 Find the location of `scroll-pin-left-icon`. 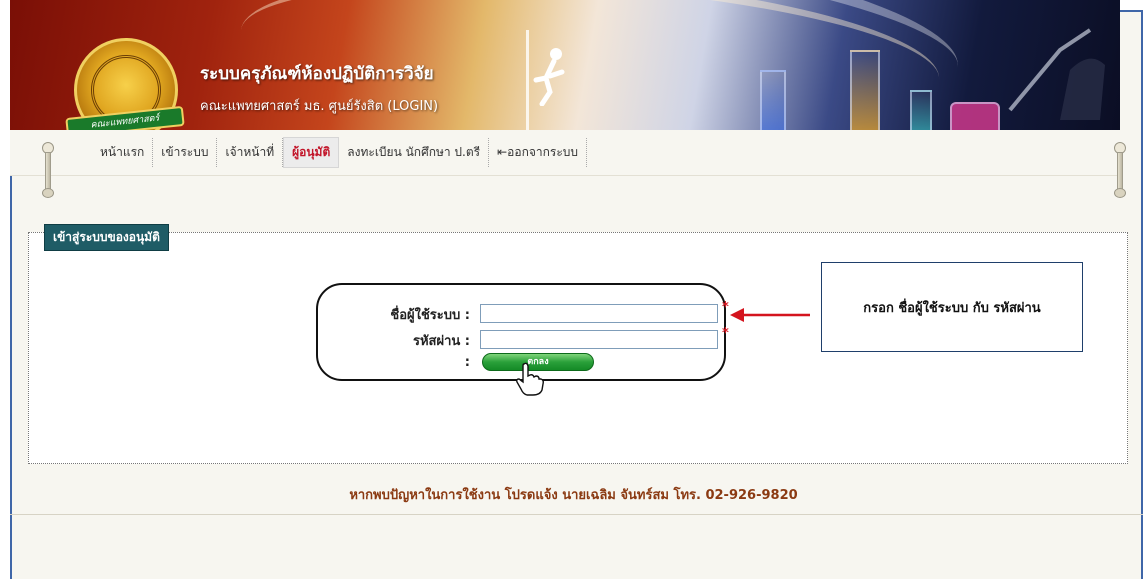

scroll-pin-left-icon is located at coordinates (48, 170).